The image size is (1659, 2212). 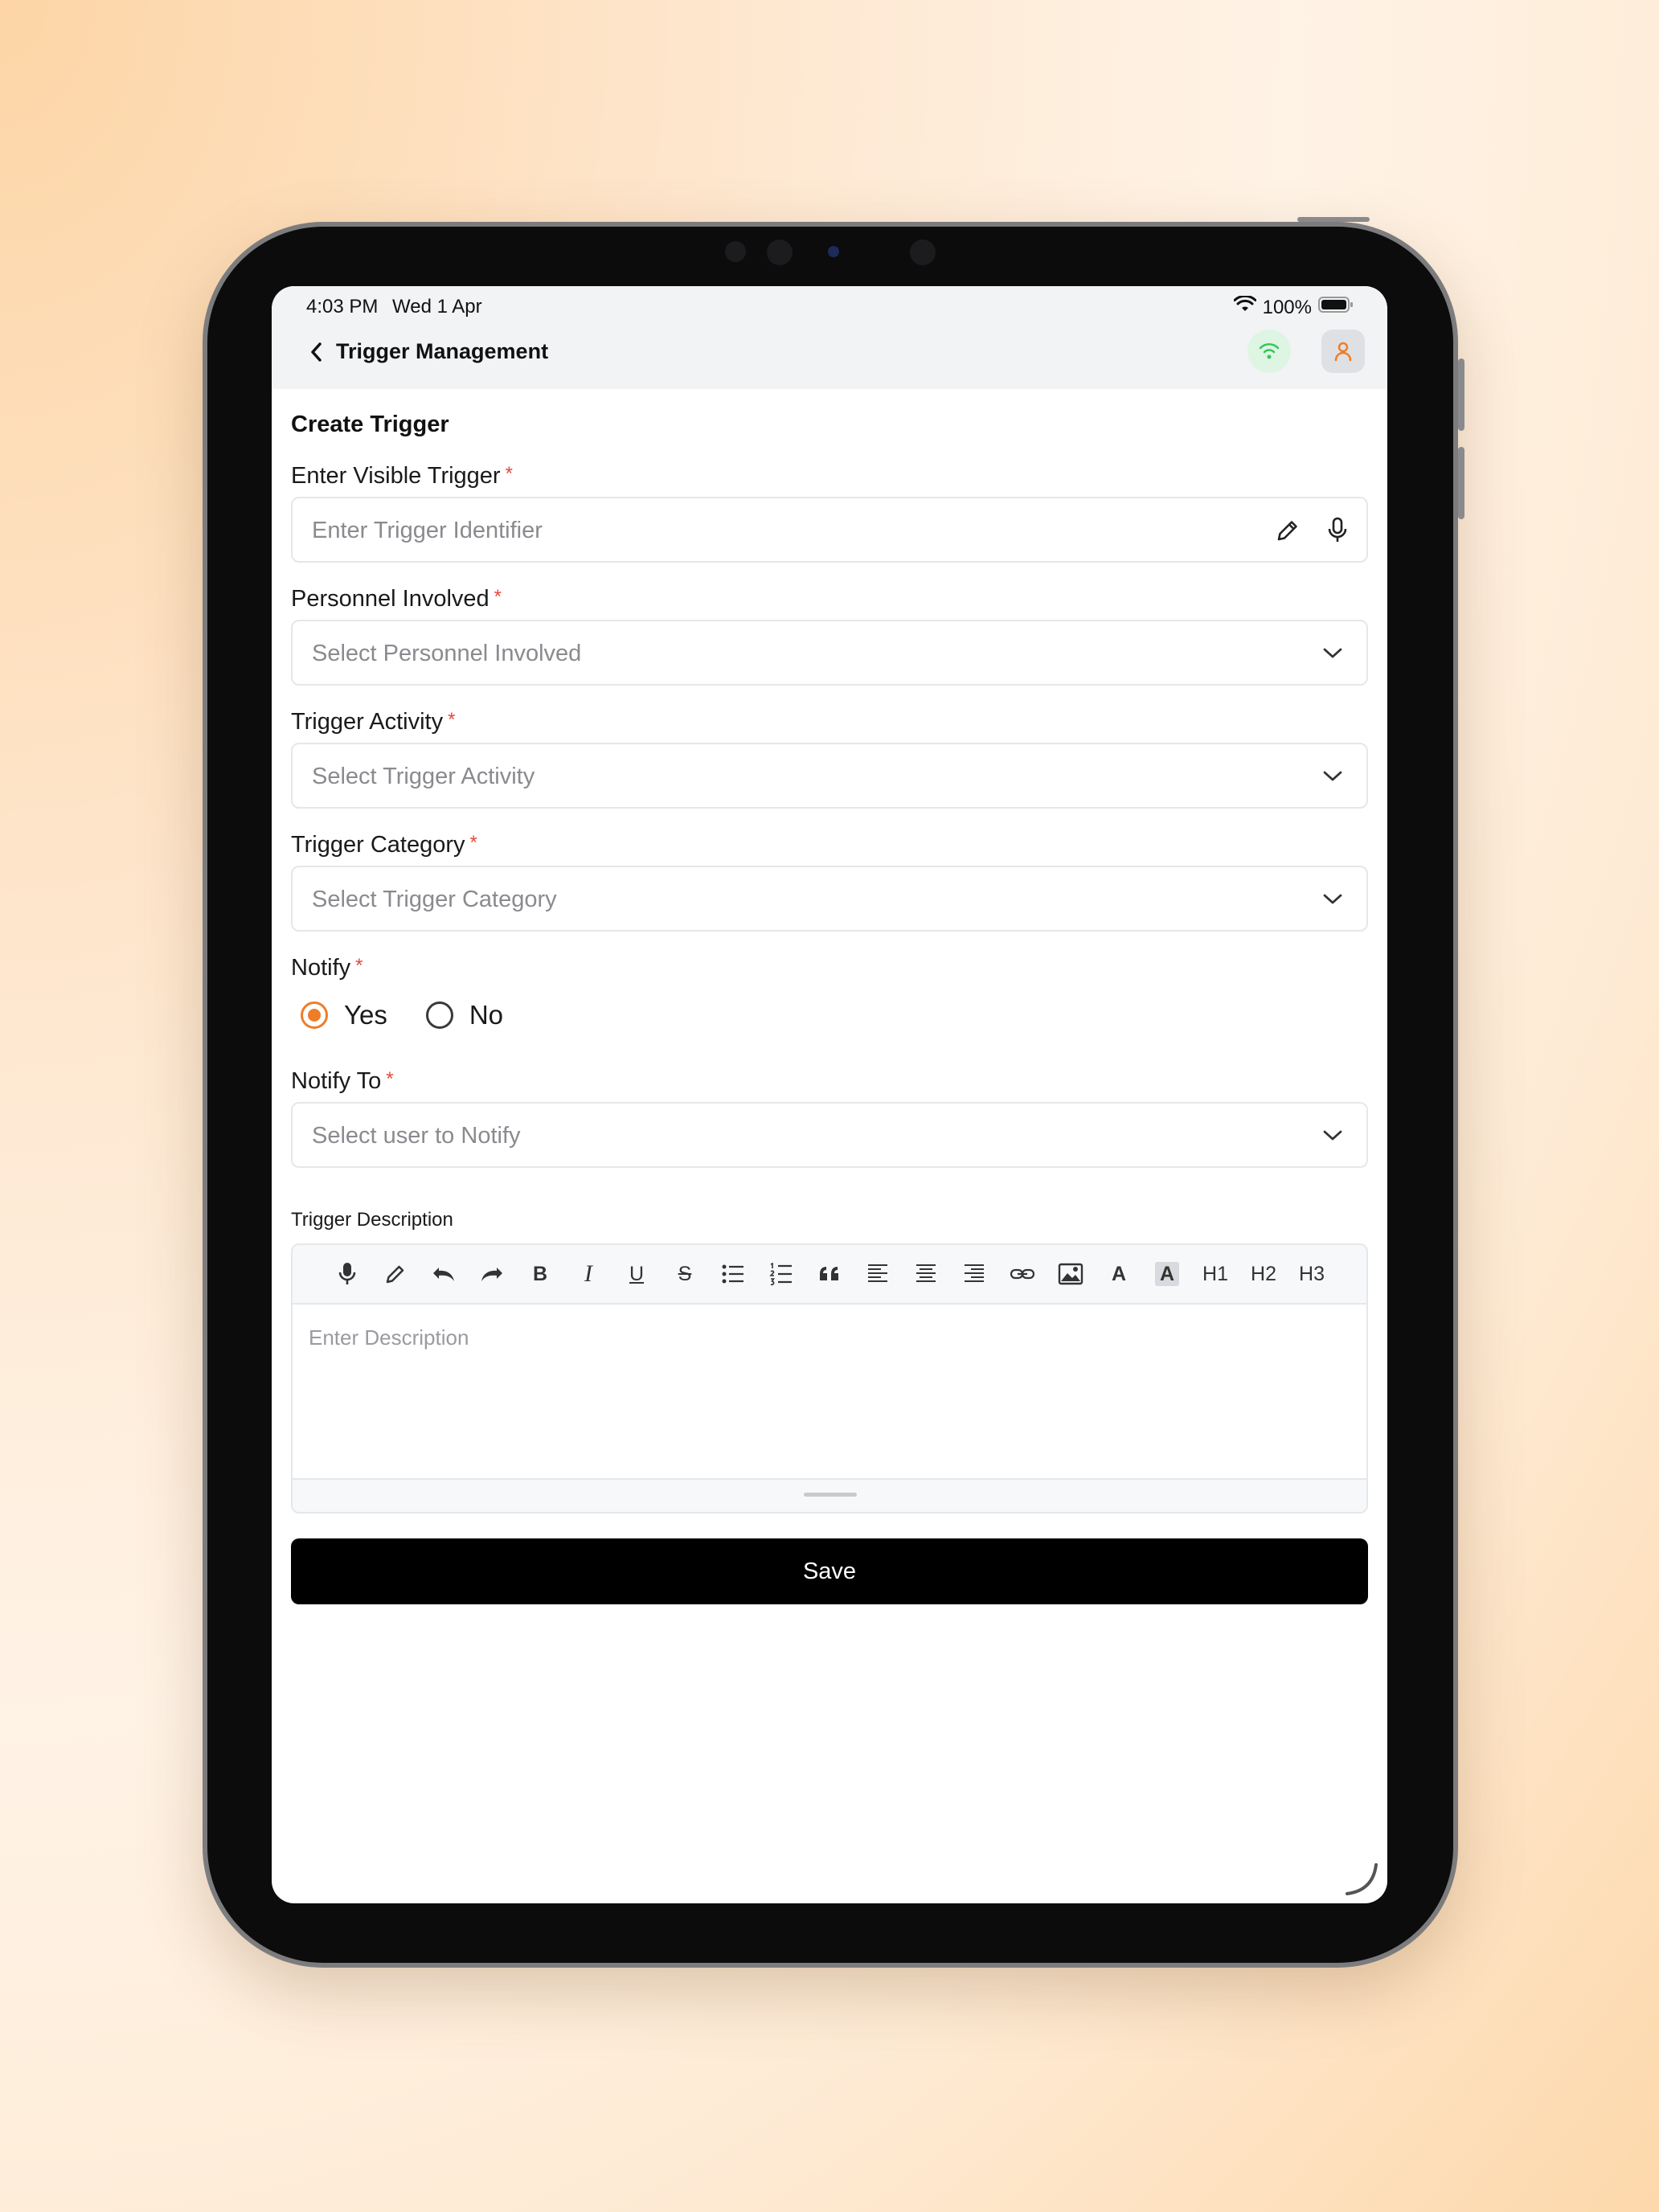 What do you see at coordinates (1336, 307) in the screenshot?
I see `battery-icon` at bounding box center [1336, 307].